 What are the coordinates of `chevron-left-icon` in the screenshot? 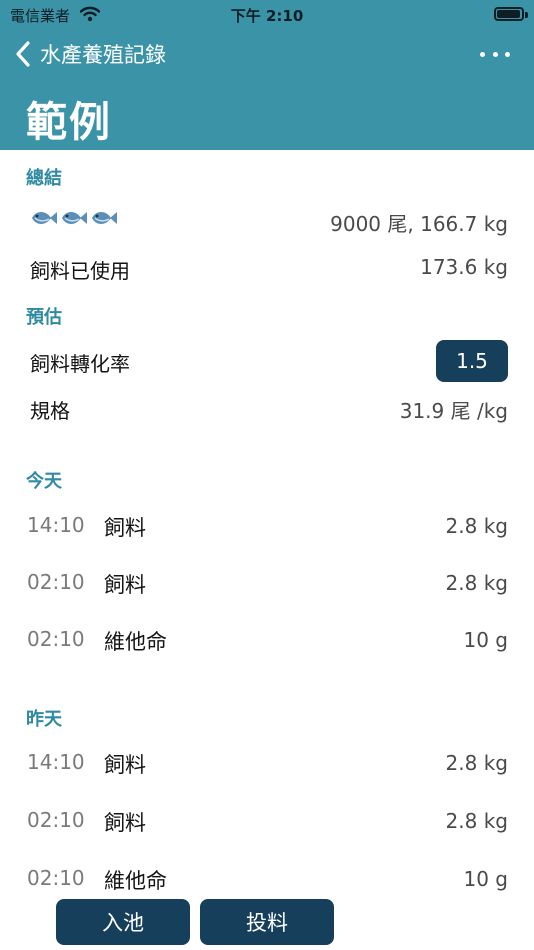 It's located at (23, 54).